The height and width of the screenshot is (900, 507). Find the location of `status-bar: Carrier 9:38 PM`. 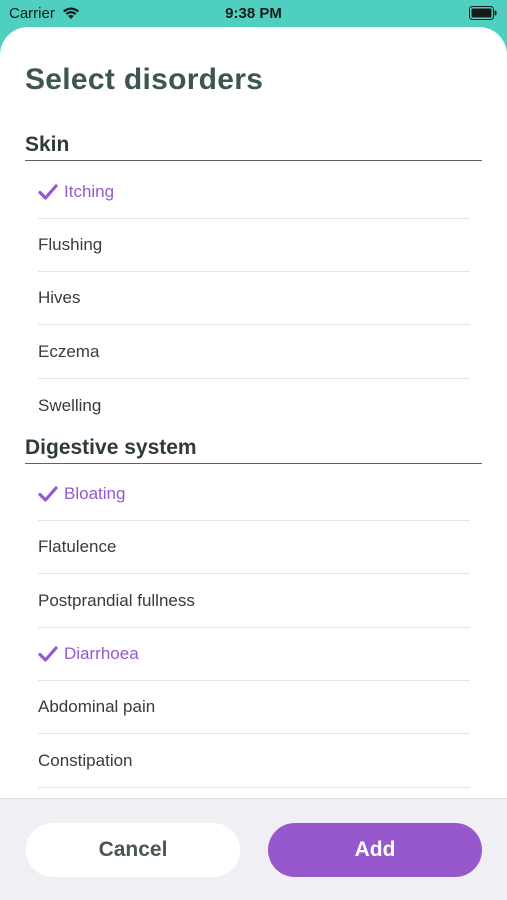

status-bar: Carrier 9:38 PM is located at coordinates (253, 14).